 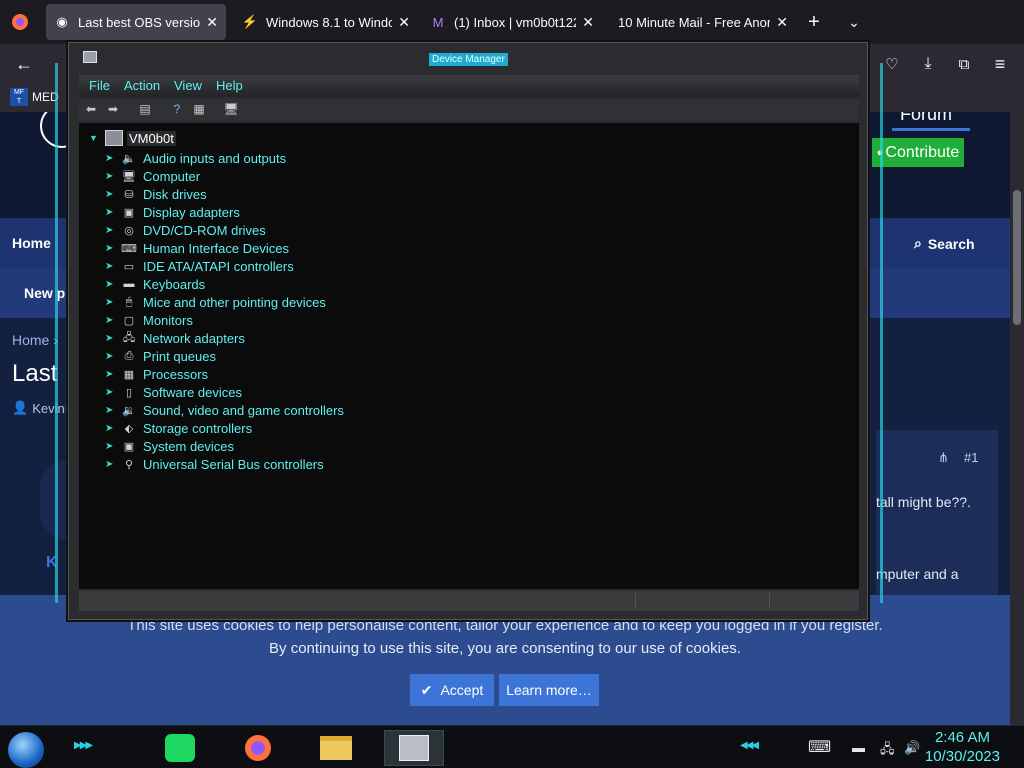 What do you see at coordinates (180, 748) in the screenshot?
I see `task-spotify` at bounding box center [180, 748].